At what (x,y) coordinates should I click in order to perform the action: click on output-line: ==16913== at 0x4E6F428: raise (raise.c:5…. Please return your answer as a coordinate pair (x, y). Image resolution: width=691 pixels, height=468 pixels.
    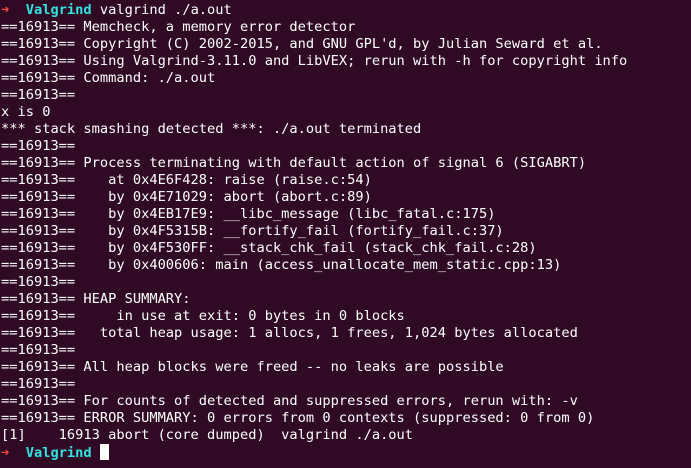
    Looking at the image, I should click on (186, 180).